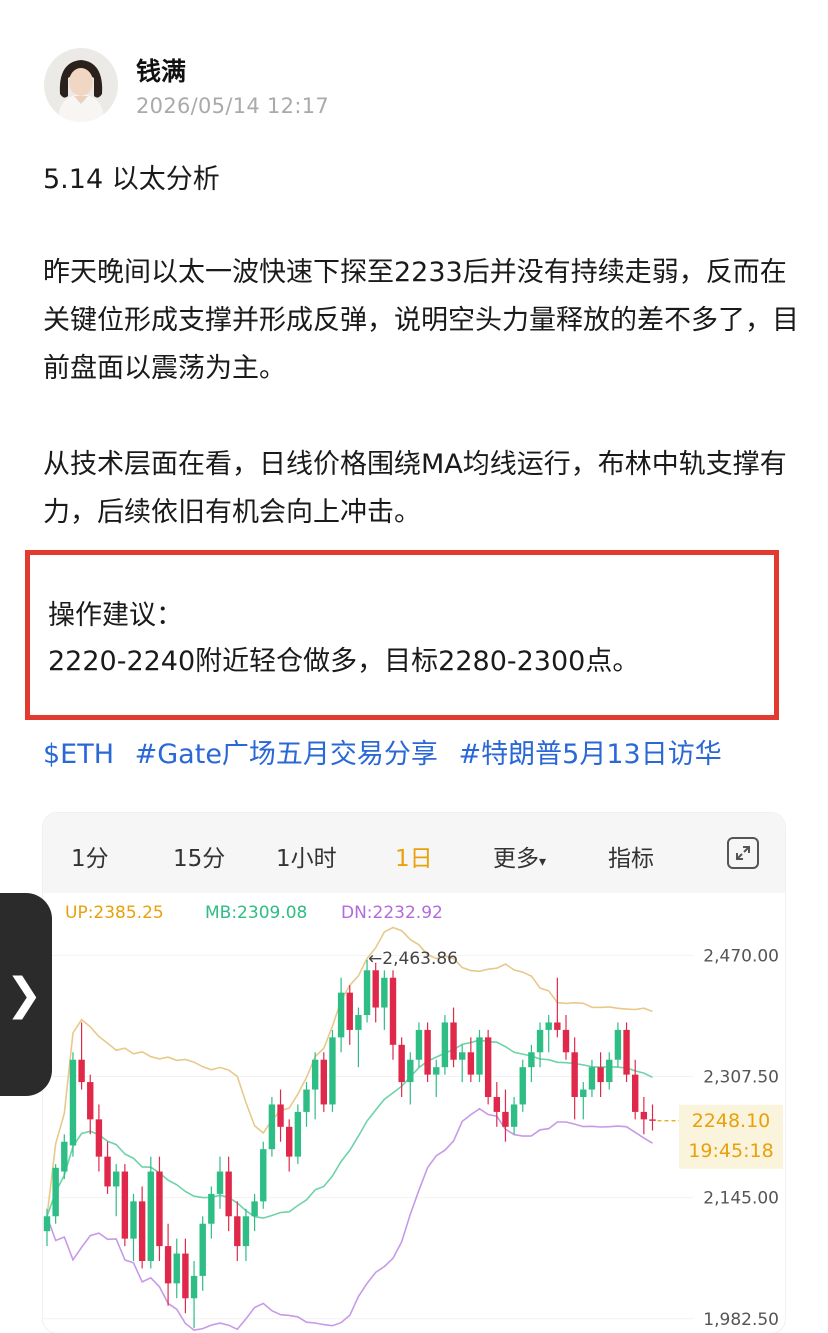  I want to click on candle-countdown-label: 19:45:18, so click(730, 1151).